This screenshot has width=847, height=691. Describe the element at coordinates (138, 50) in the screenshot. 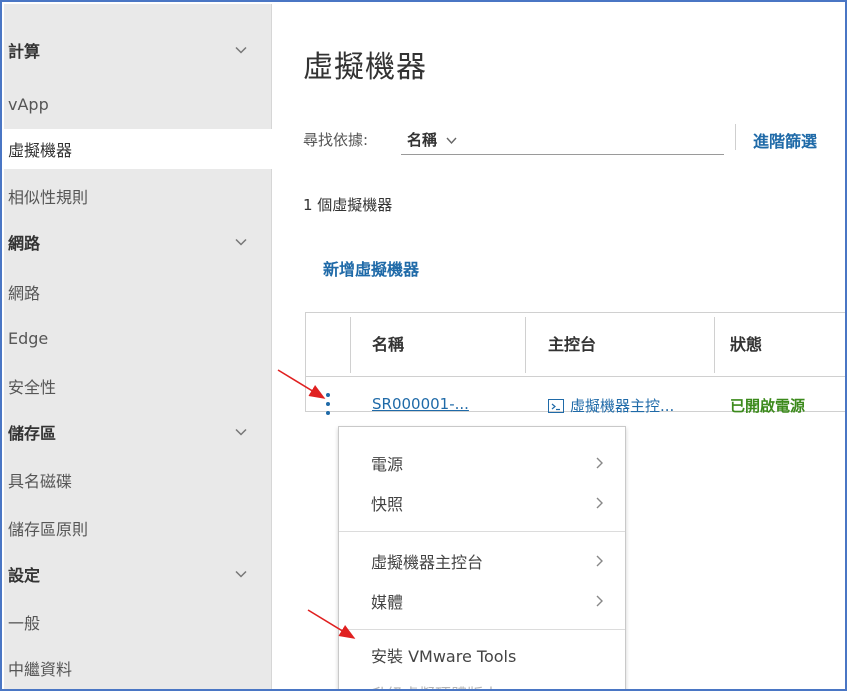

I see `sidebar-group-compute: 計算` at that location.